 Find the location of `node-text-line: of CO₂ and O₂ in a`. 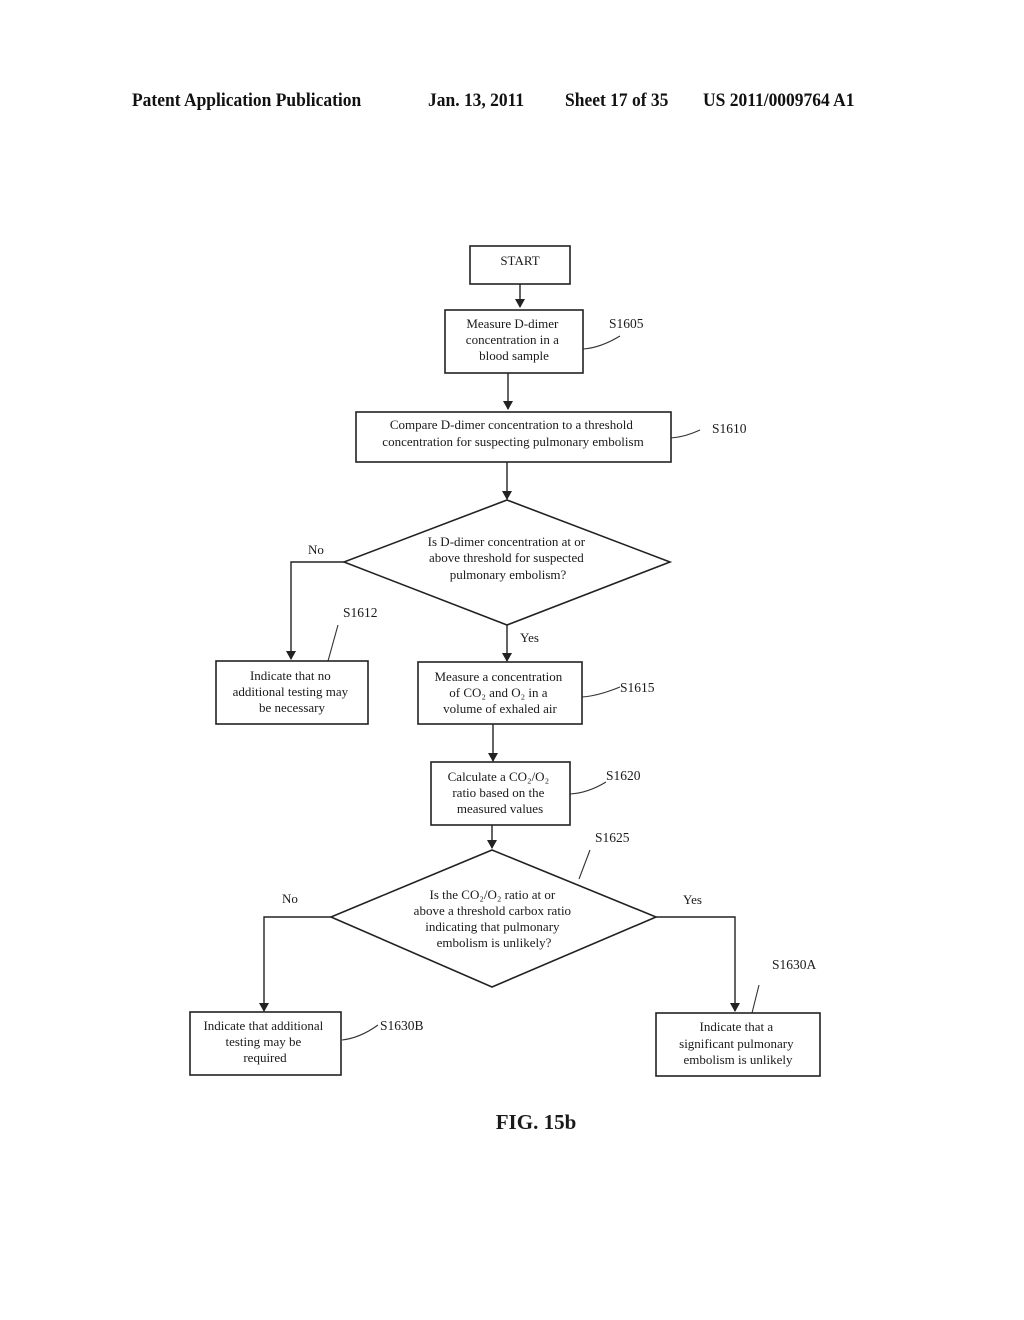

node-text-line: of CO₂ and O₂ in a is located at coordinates (498, 692).